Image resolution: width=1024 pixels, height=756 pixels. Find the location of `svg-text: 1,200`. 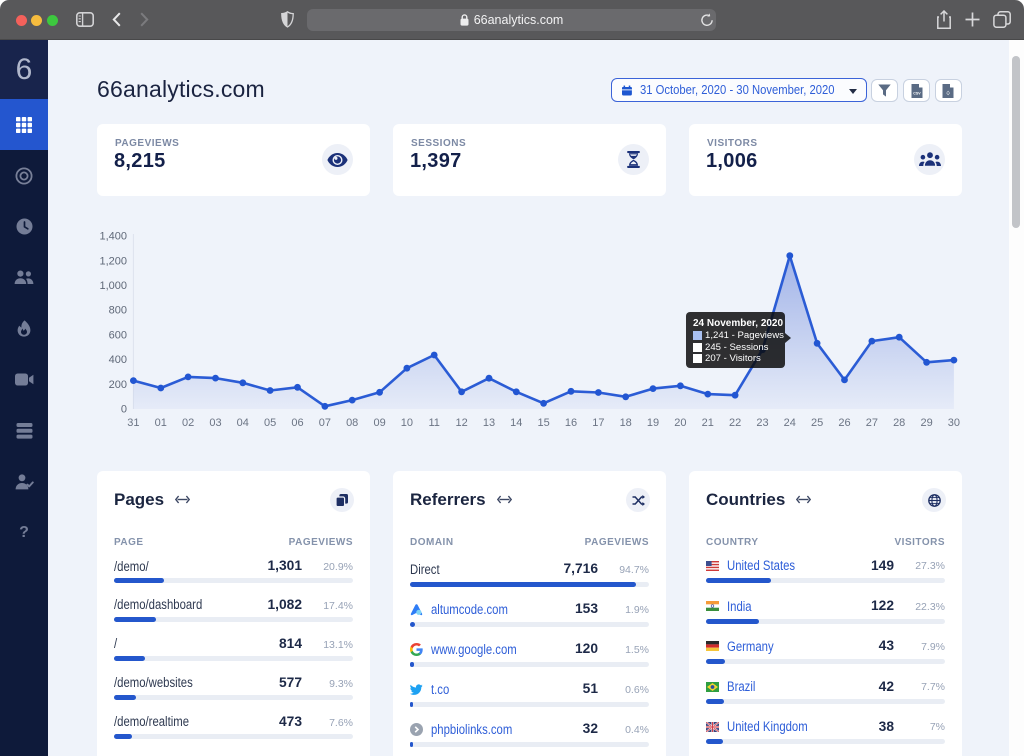

svg-text: 1,200 is located at coordinates (113, 261).